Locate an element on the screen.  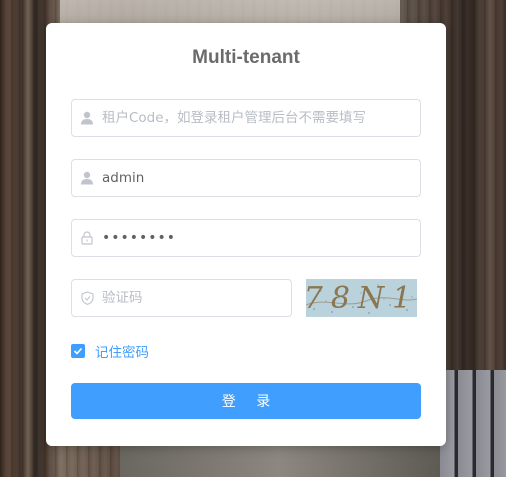
remember-password-label: 记住密码 is located at coordinates (122, 353).